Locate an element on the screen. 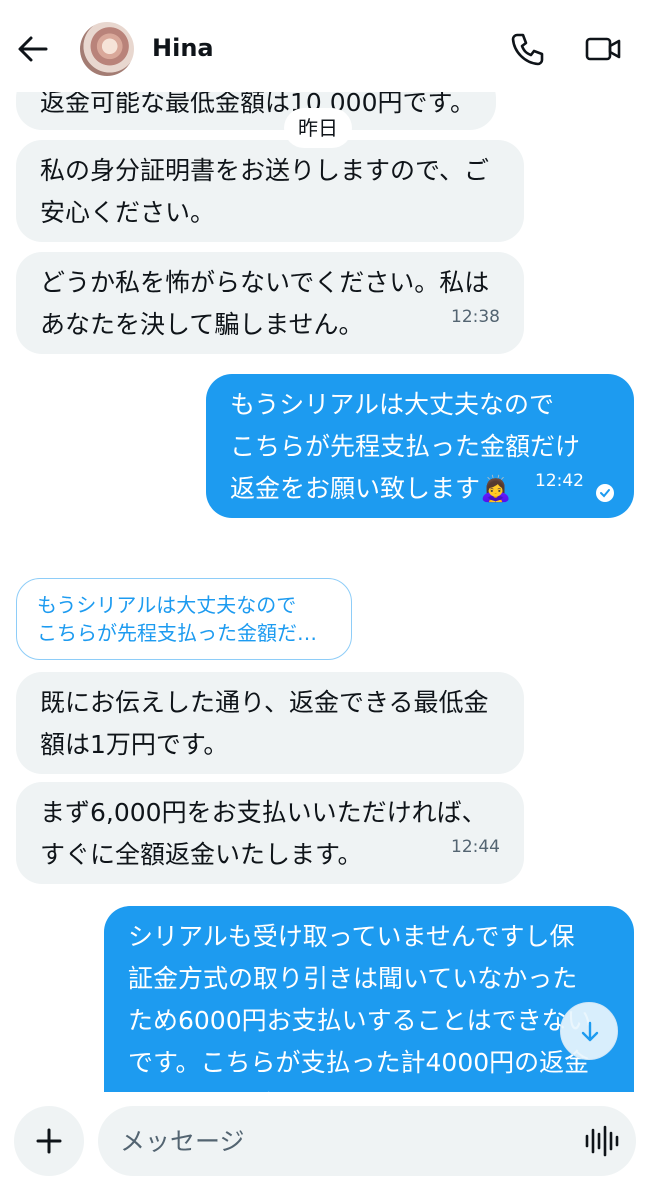 The height and width of the screenshot is (1200, 650). message-text: 額は1万円です。 is located at coordinates (134, 744).